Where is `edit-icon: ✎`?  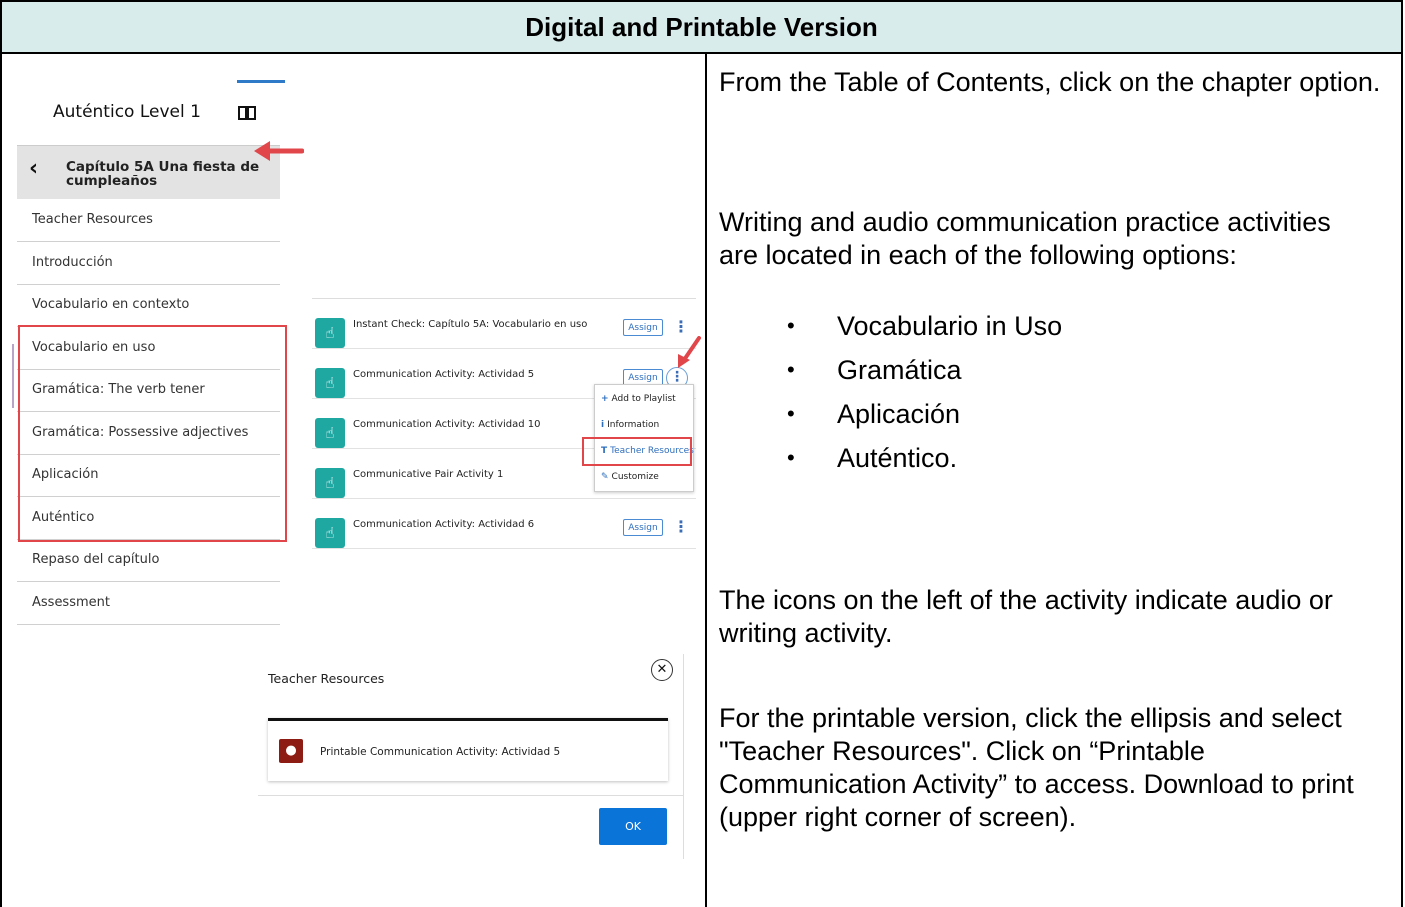 edit-icon: ✎ is located at coordinates (605, 477).